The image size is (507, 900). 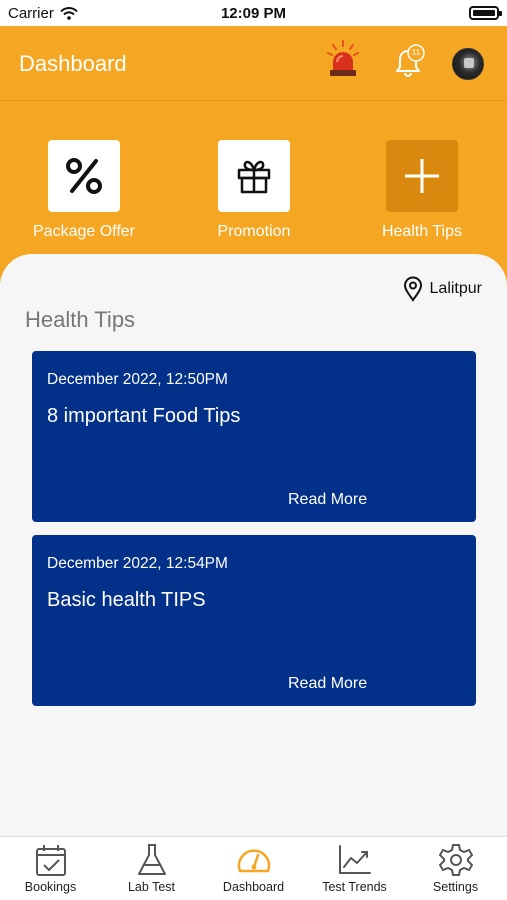 I want to click on quick-action-label: Promotion, so click(x=254, y=231).